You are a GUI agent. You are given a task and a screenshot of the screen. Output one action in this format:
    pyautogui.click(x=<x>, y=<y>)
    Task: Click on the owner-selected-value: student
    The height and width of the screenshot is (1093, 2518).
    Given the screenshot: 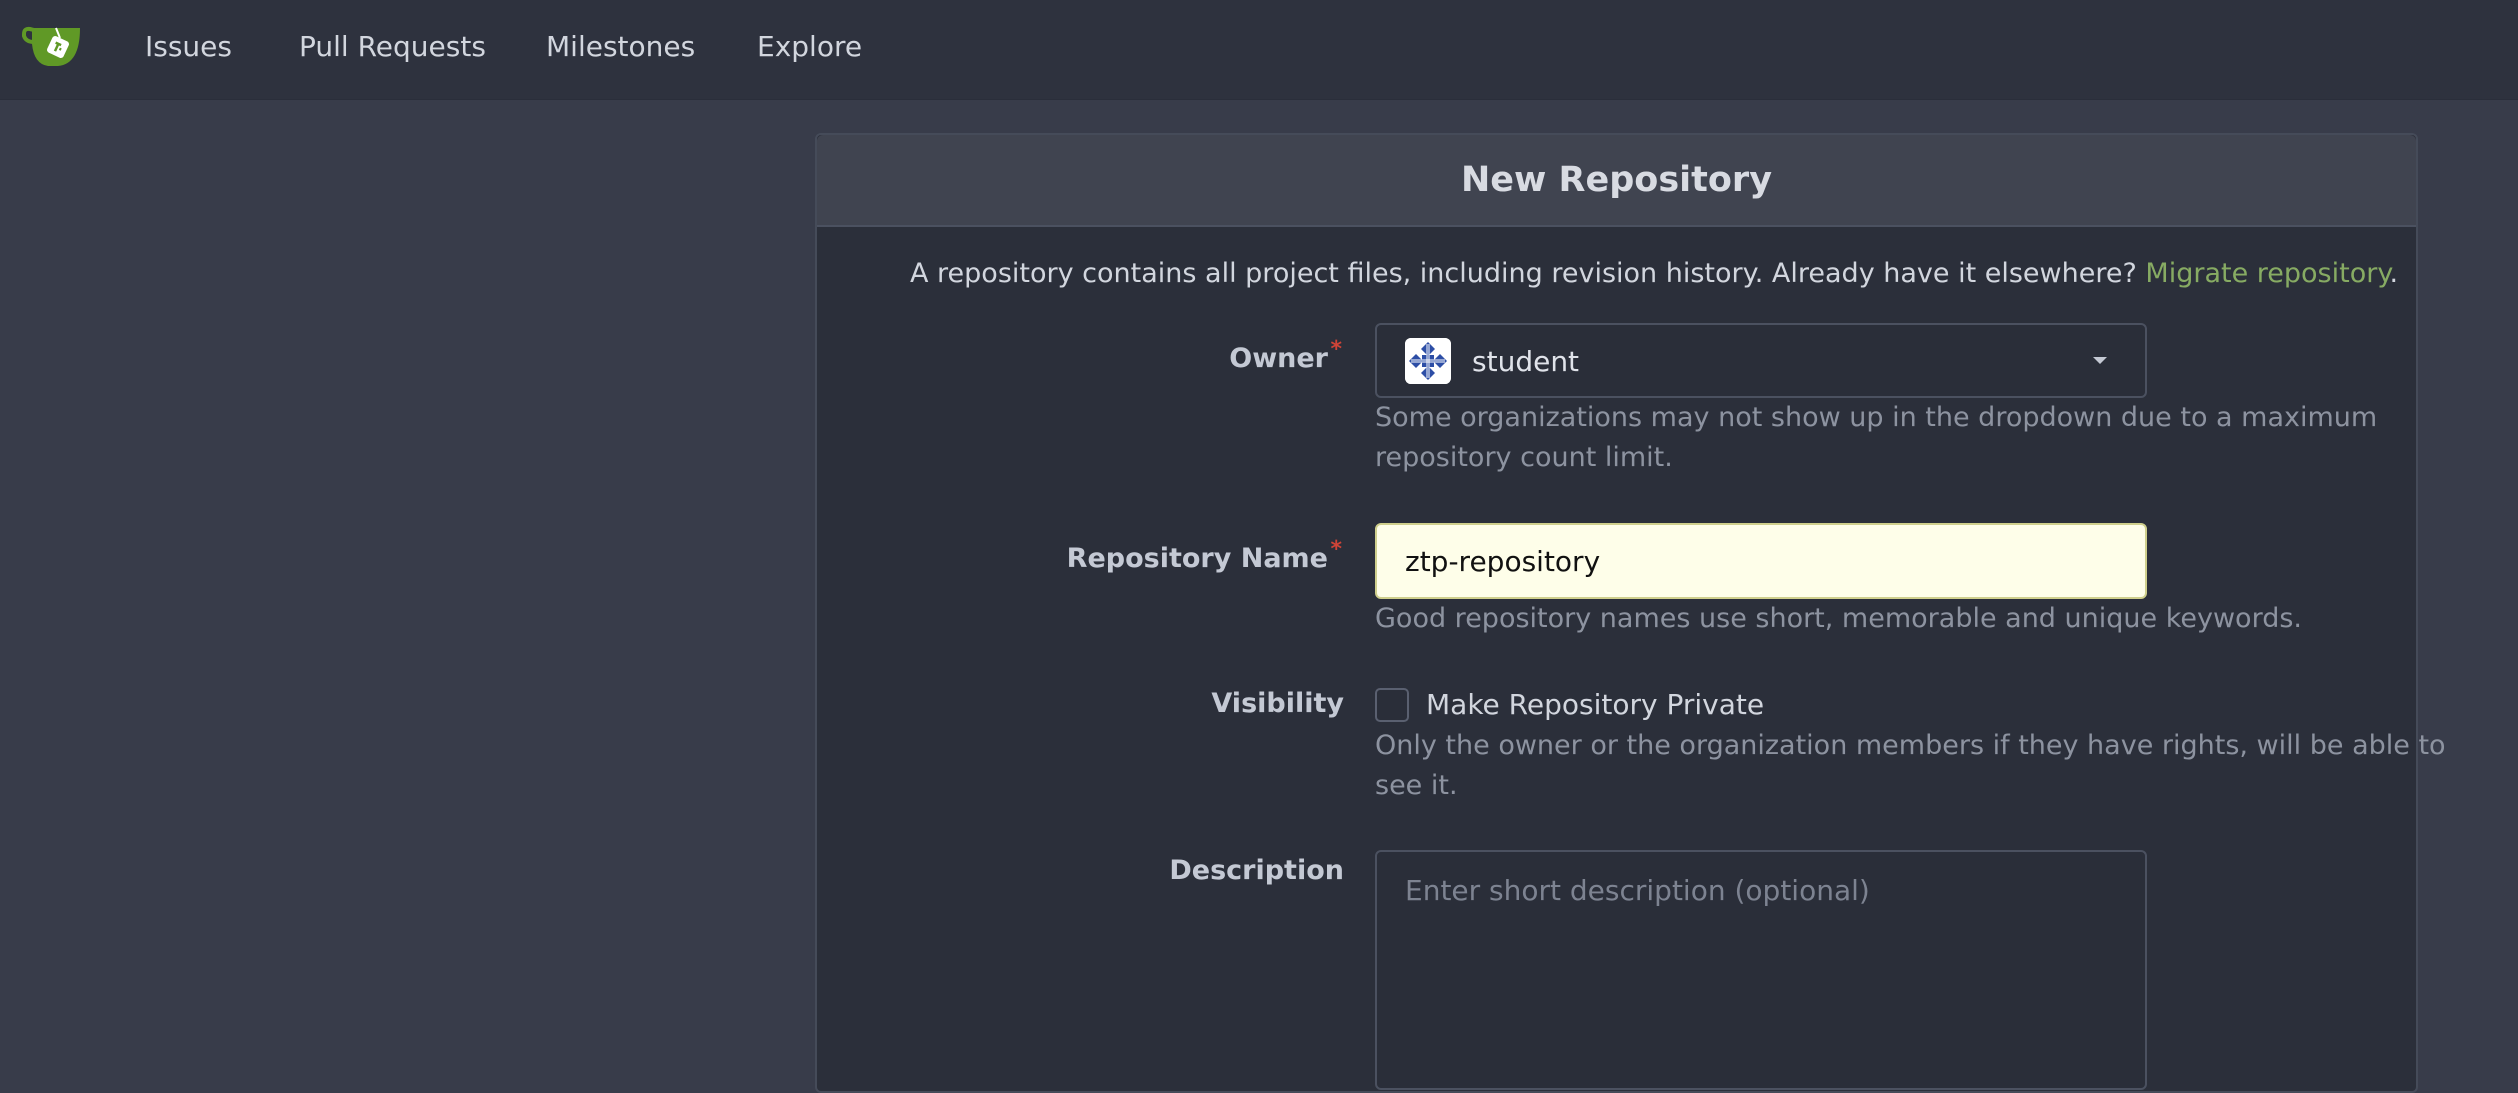 What is the action you would take?
    pyautogui.click(x=1526, y=361)
    